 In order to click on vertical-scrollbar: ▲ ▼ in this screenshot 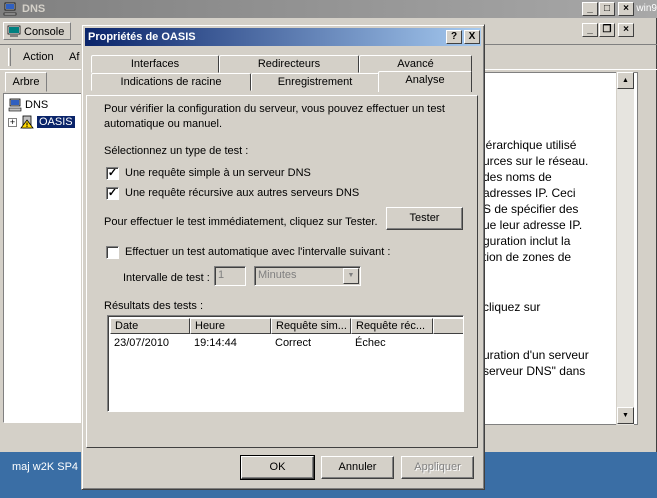, I will do `click(625, 248)`.